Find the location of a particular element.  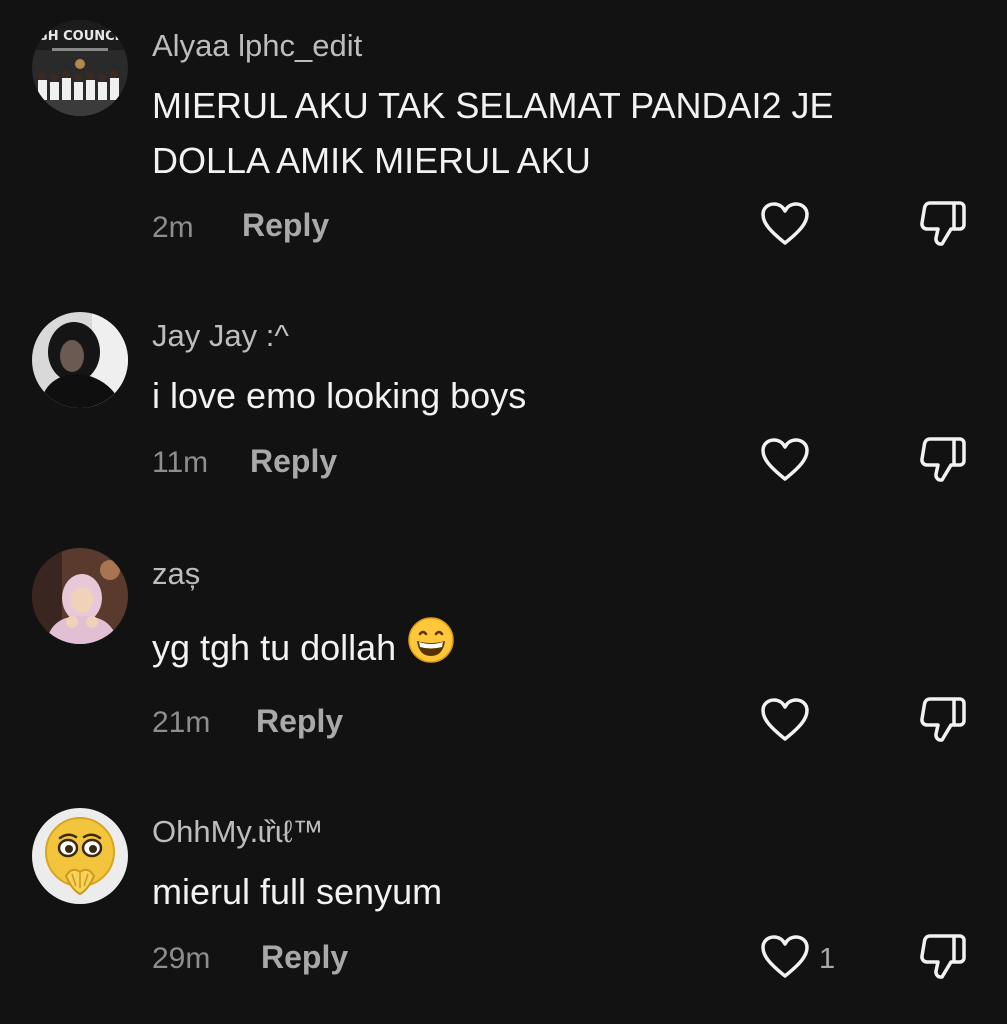

heart-outline-icon is located at coordinates (785, 957).